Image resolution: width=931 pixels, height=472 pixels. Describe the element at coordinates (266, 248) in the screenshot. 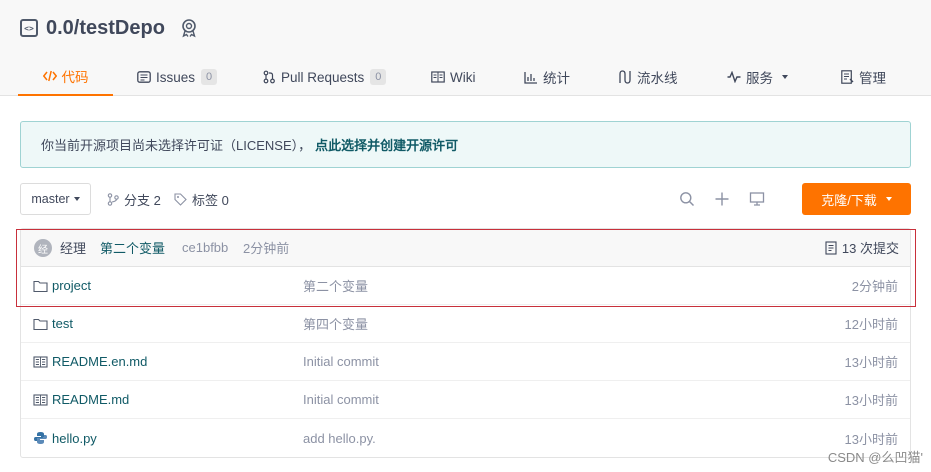

I see `commit-time: 2分钟前` at that location.